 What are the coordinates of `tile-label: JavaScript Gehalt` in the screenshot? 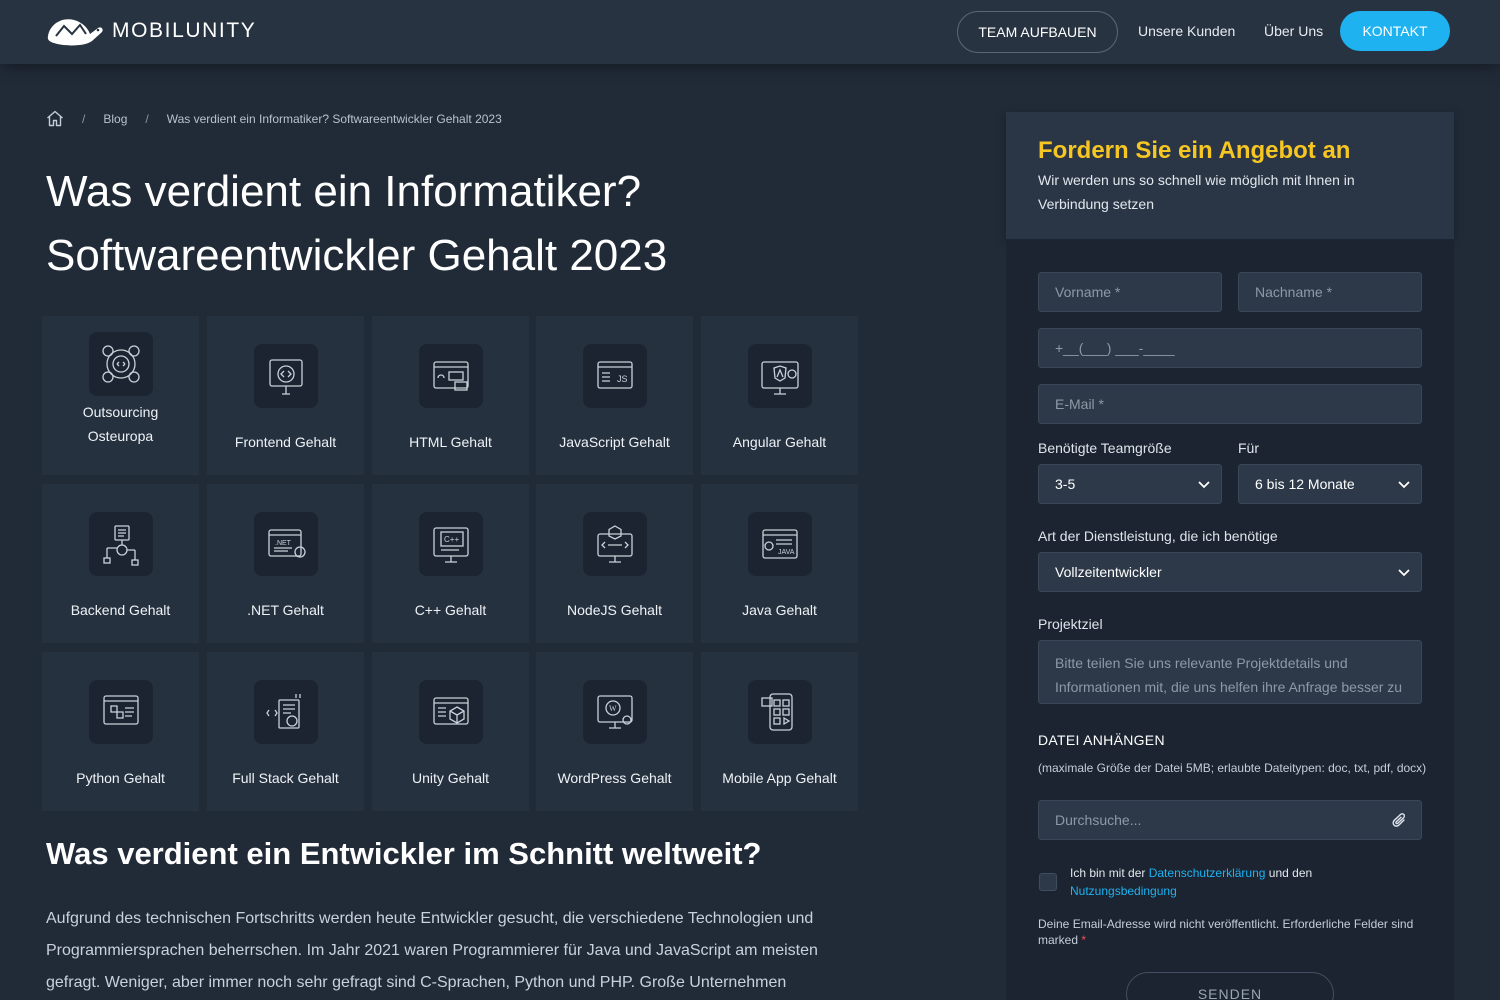 It's located at (614, 442).